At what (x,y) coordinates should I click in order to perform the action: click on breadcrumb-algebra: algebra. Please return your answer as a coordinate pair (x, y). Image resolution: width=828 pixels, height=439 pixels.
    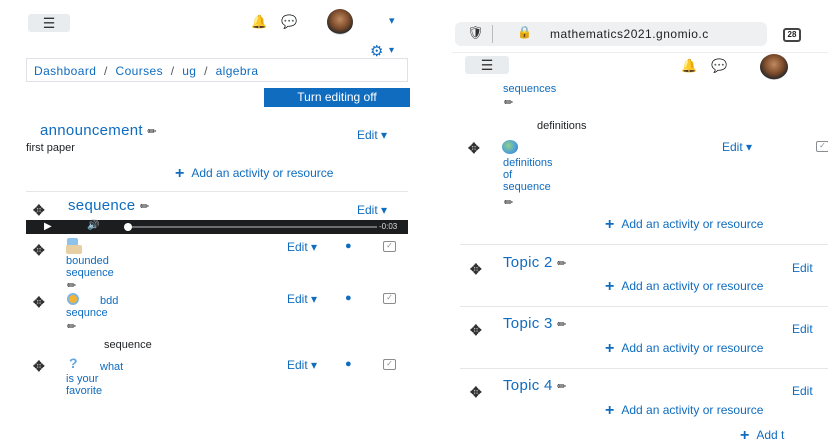
    Looking at the image, I should click on (237, 71).